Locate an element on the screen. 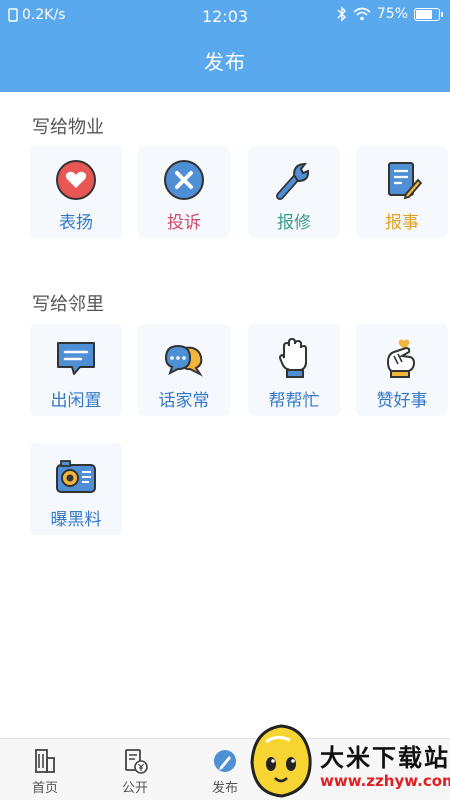  tile-label: 赞好事 is located at coordinates (402, 401).